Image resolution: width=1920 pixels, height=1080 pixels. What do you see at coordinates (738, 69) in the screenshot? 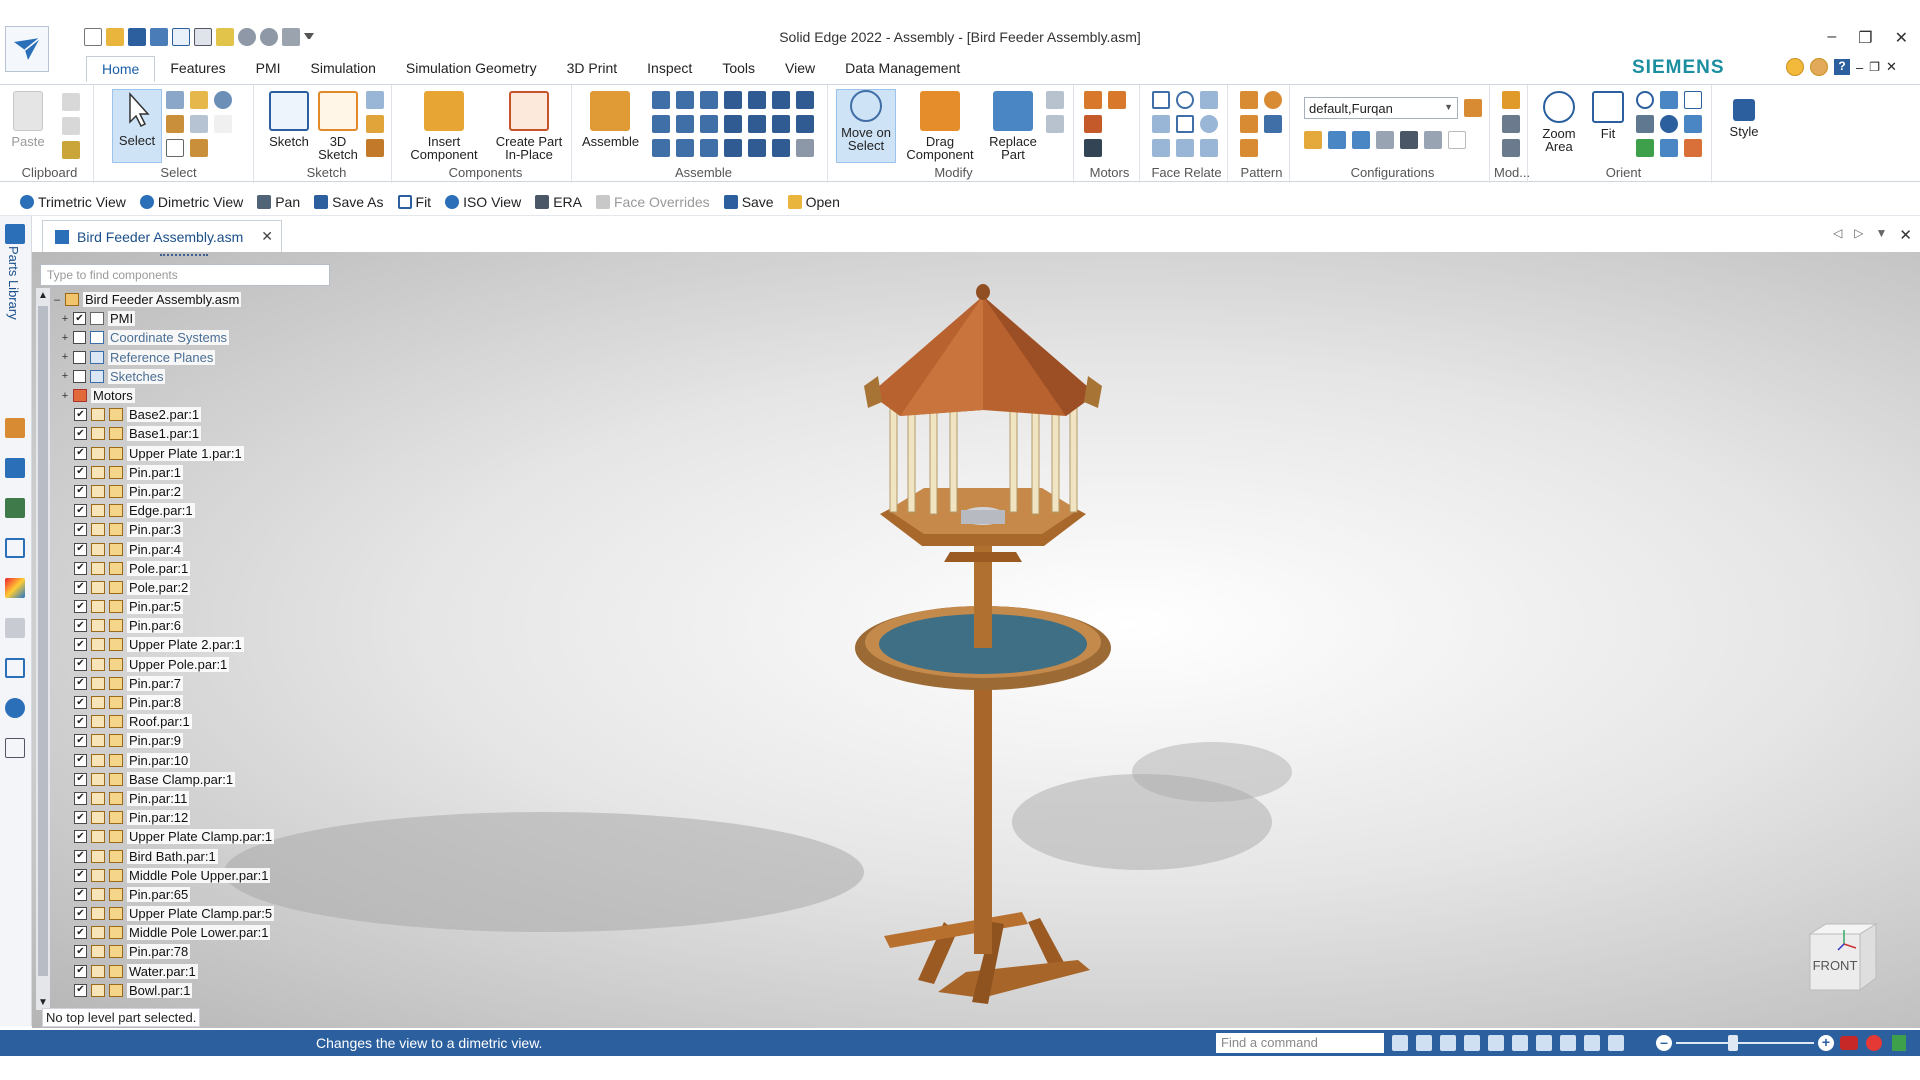
I see `tab-tools: Tools` at bounding box center [738, 69].